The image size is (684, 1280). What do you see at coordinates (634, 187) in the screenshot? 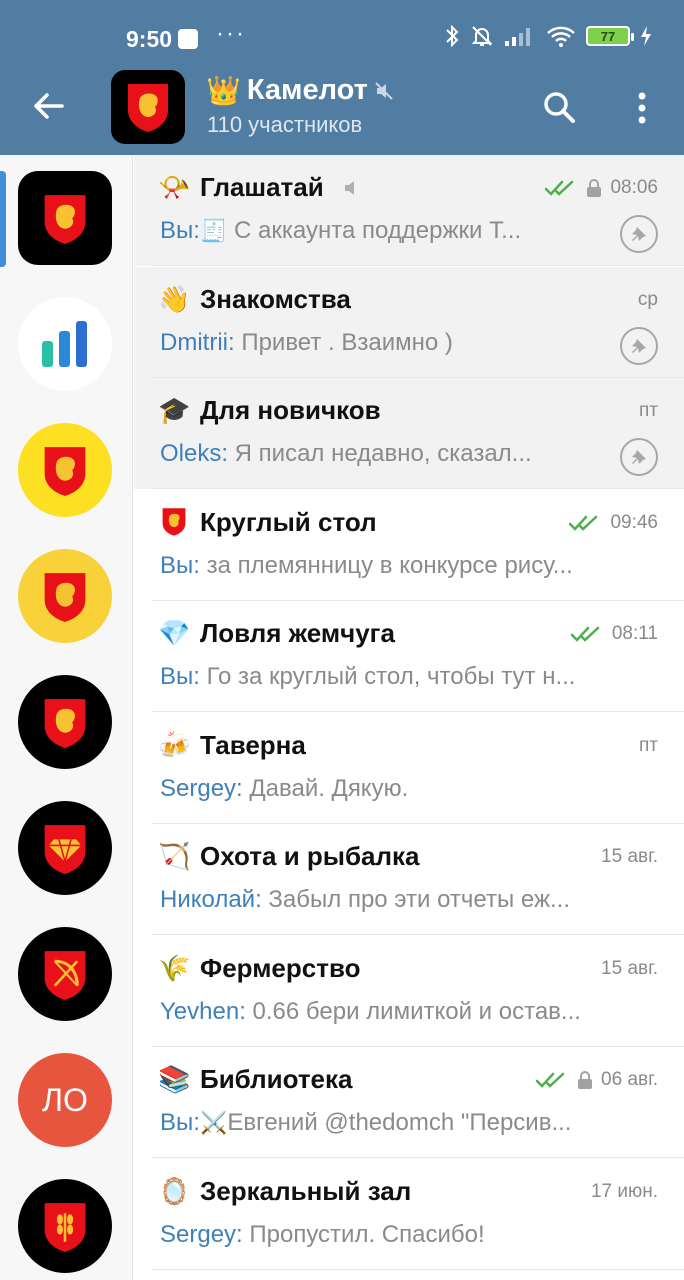
I see `topic-time: 08:06` at bounding box center [634, 187].